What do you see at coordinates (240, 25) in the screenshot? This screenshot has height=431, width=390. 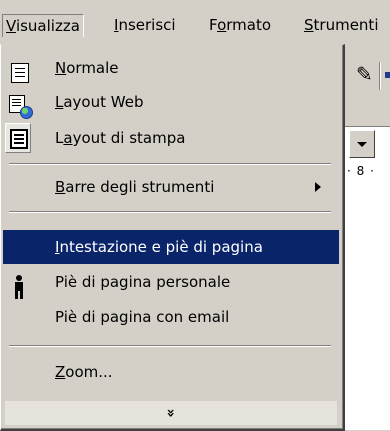 I see `menu-formato: Formato` at bounding box center [240, 25].